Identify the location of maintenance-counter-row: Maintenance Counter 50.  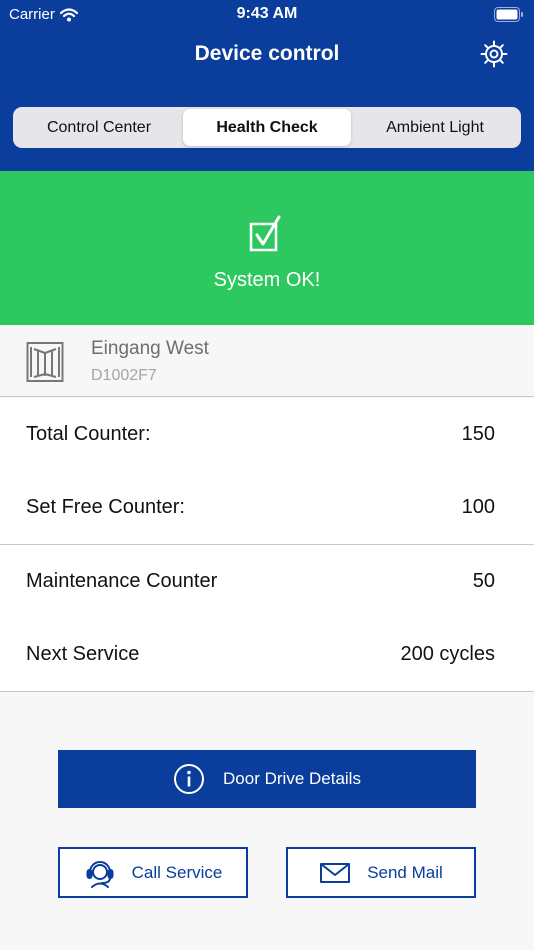
(267, 582).